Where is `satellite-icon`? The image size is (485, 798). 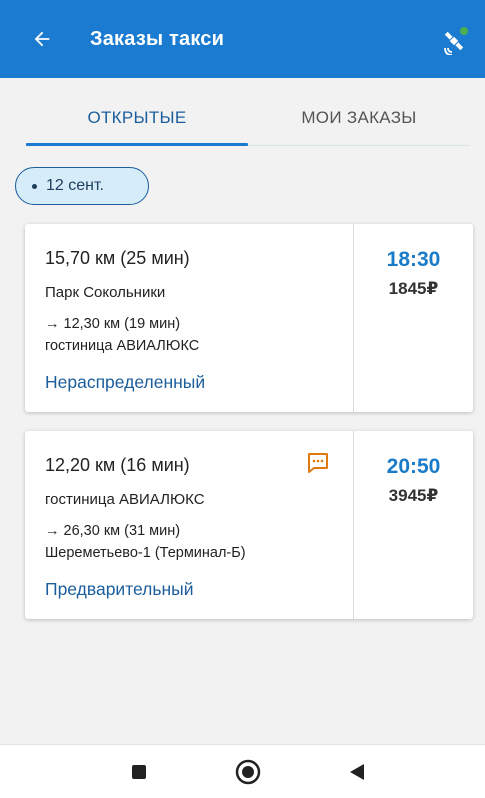
satellite-icon is located at coordinates (456, 41).